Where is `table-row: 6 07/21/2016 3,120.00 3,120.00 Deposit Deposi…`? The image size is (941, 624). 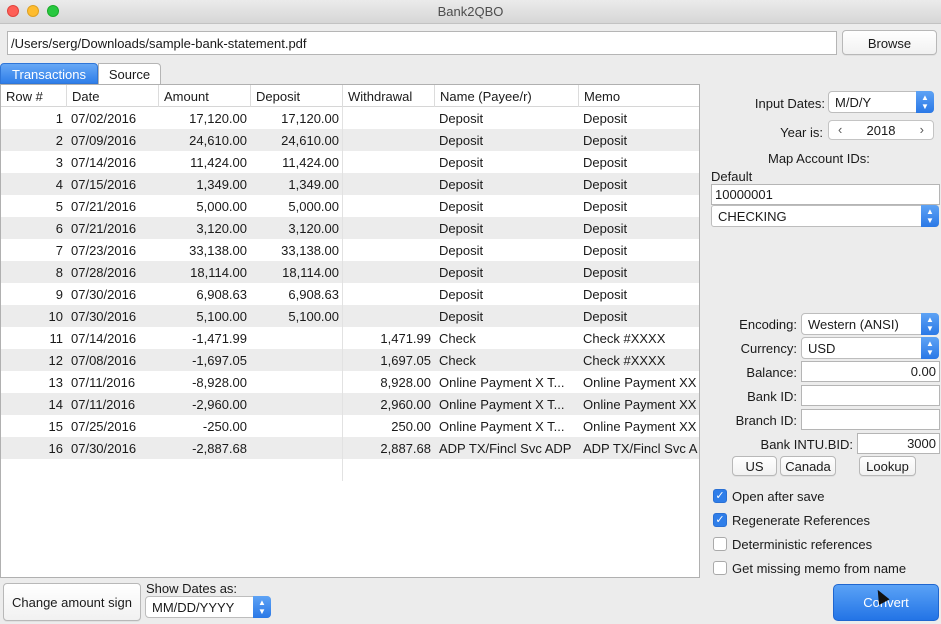
table-row: 6 07/21/2016 3,120.00 3,120.00 Deposit Deposi… is located at coordinates (350, 228).